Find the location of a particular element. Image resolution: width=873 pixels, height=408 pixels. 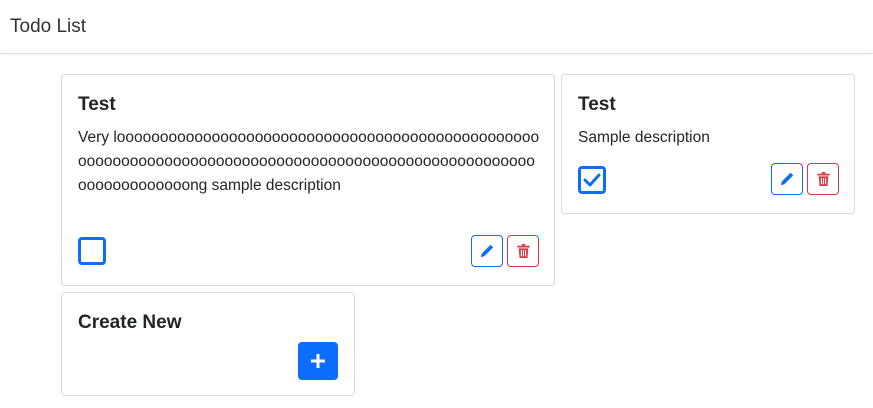

todo-card: Test Sample description is located at coordinates (708, 144).